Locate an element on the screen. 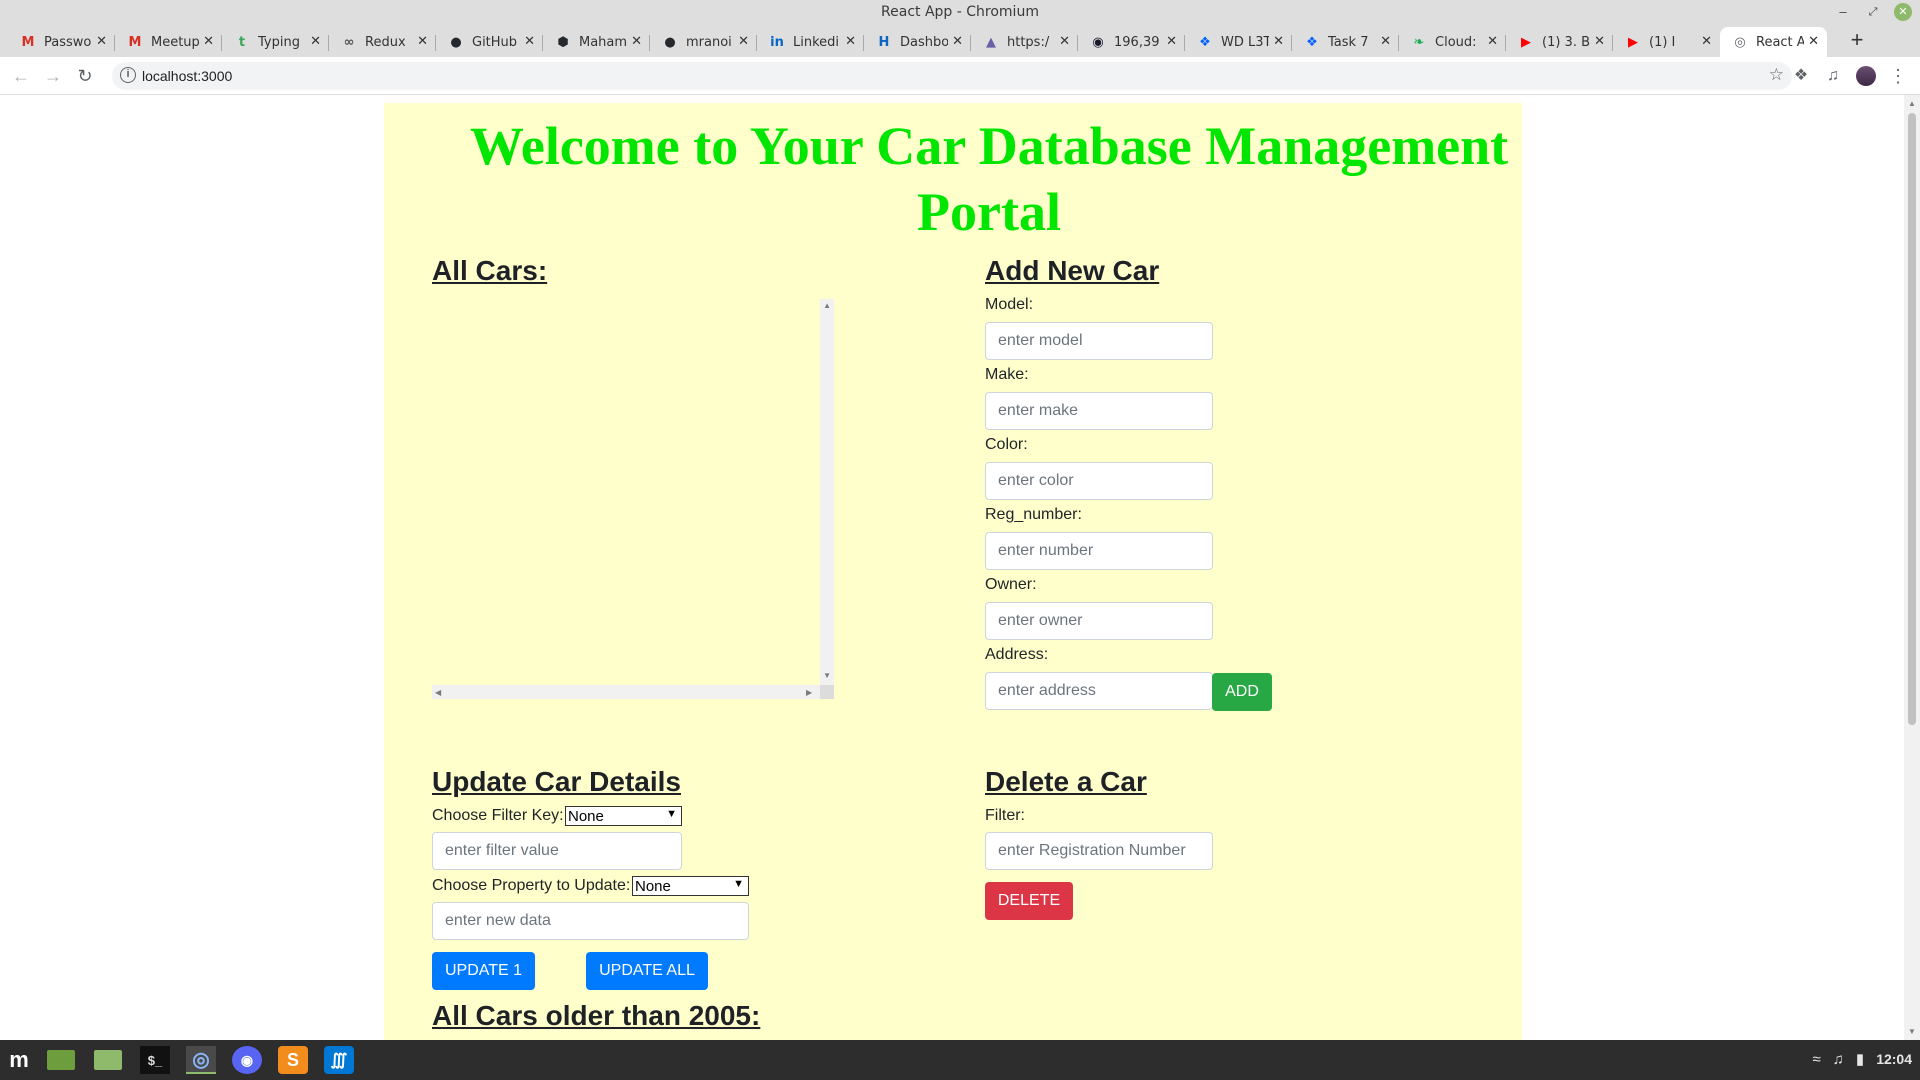 The width and height of the screenshot is (1920, 1080). glasses-icon: ∞ is located at coordinates (349, 42).